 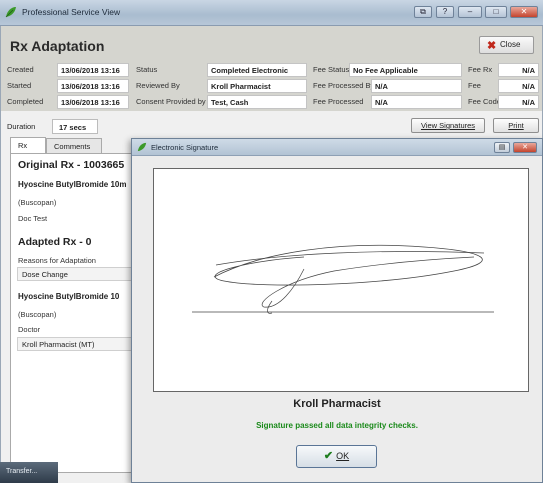 I want to click on dialog-title: Electronic Signature, so click(x=185, y=147).